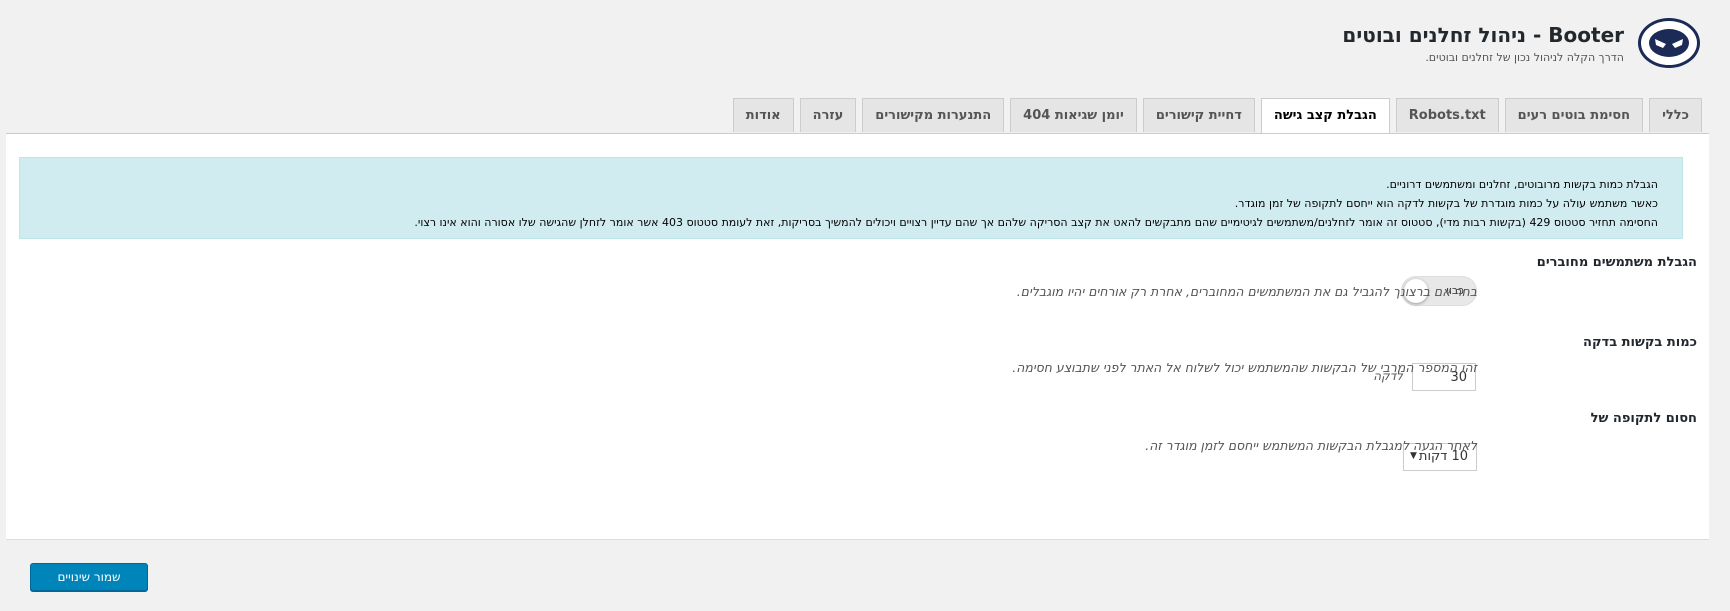 This screenshot has height=611, width=1730. What do you see at coordinates (1616, 262) in the screenshot?
I see `logged-users-label: הגבלת משתמשים מחוברים` at bounding box center [1616, 262].